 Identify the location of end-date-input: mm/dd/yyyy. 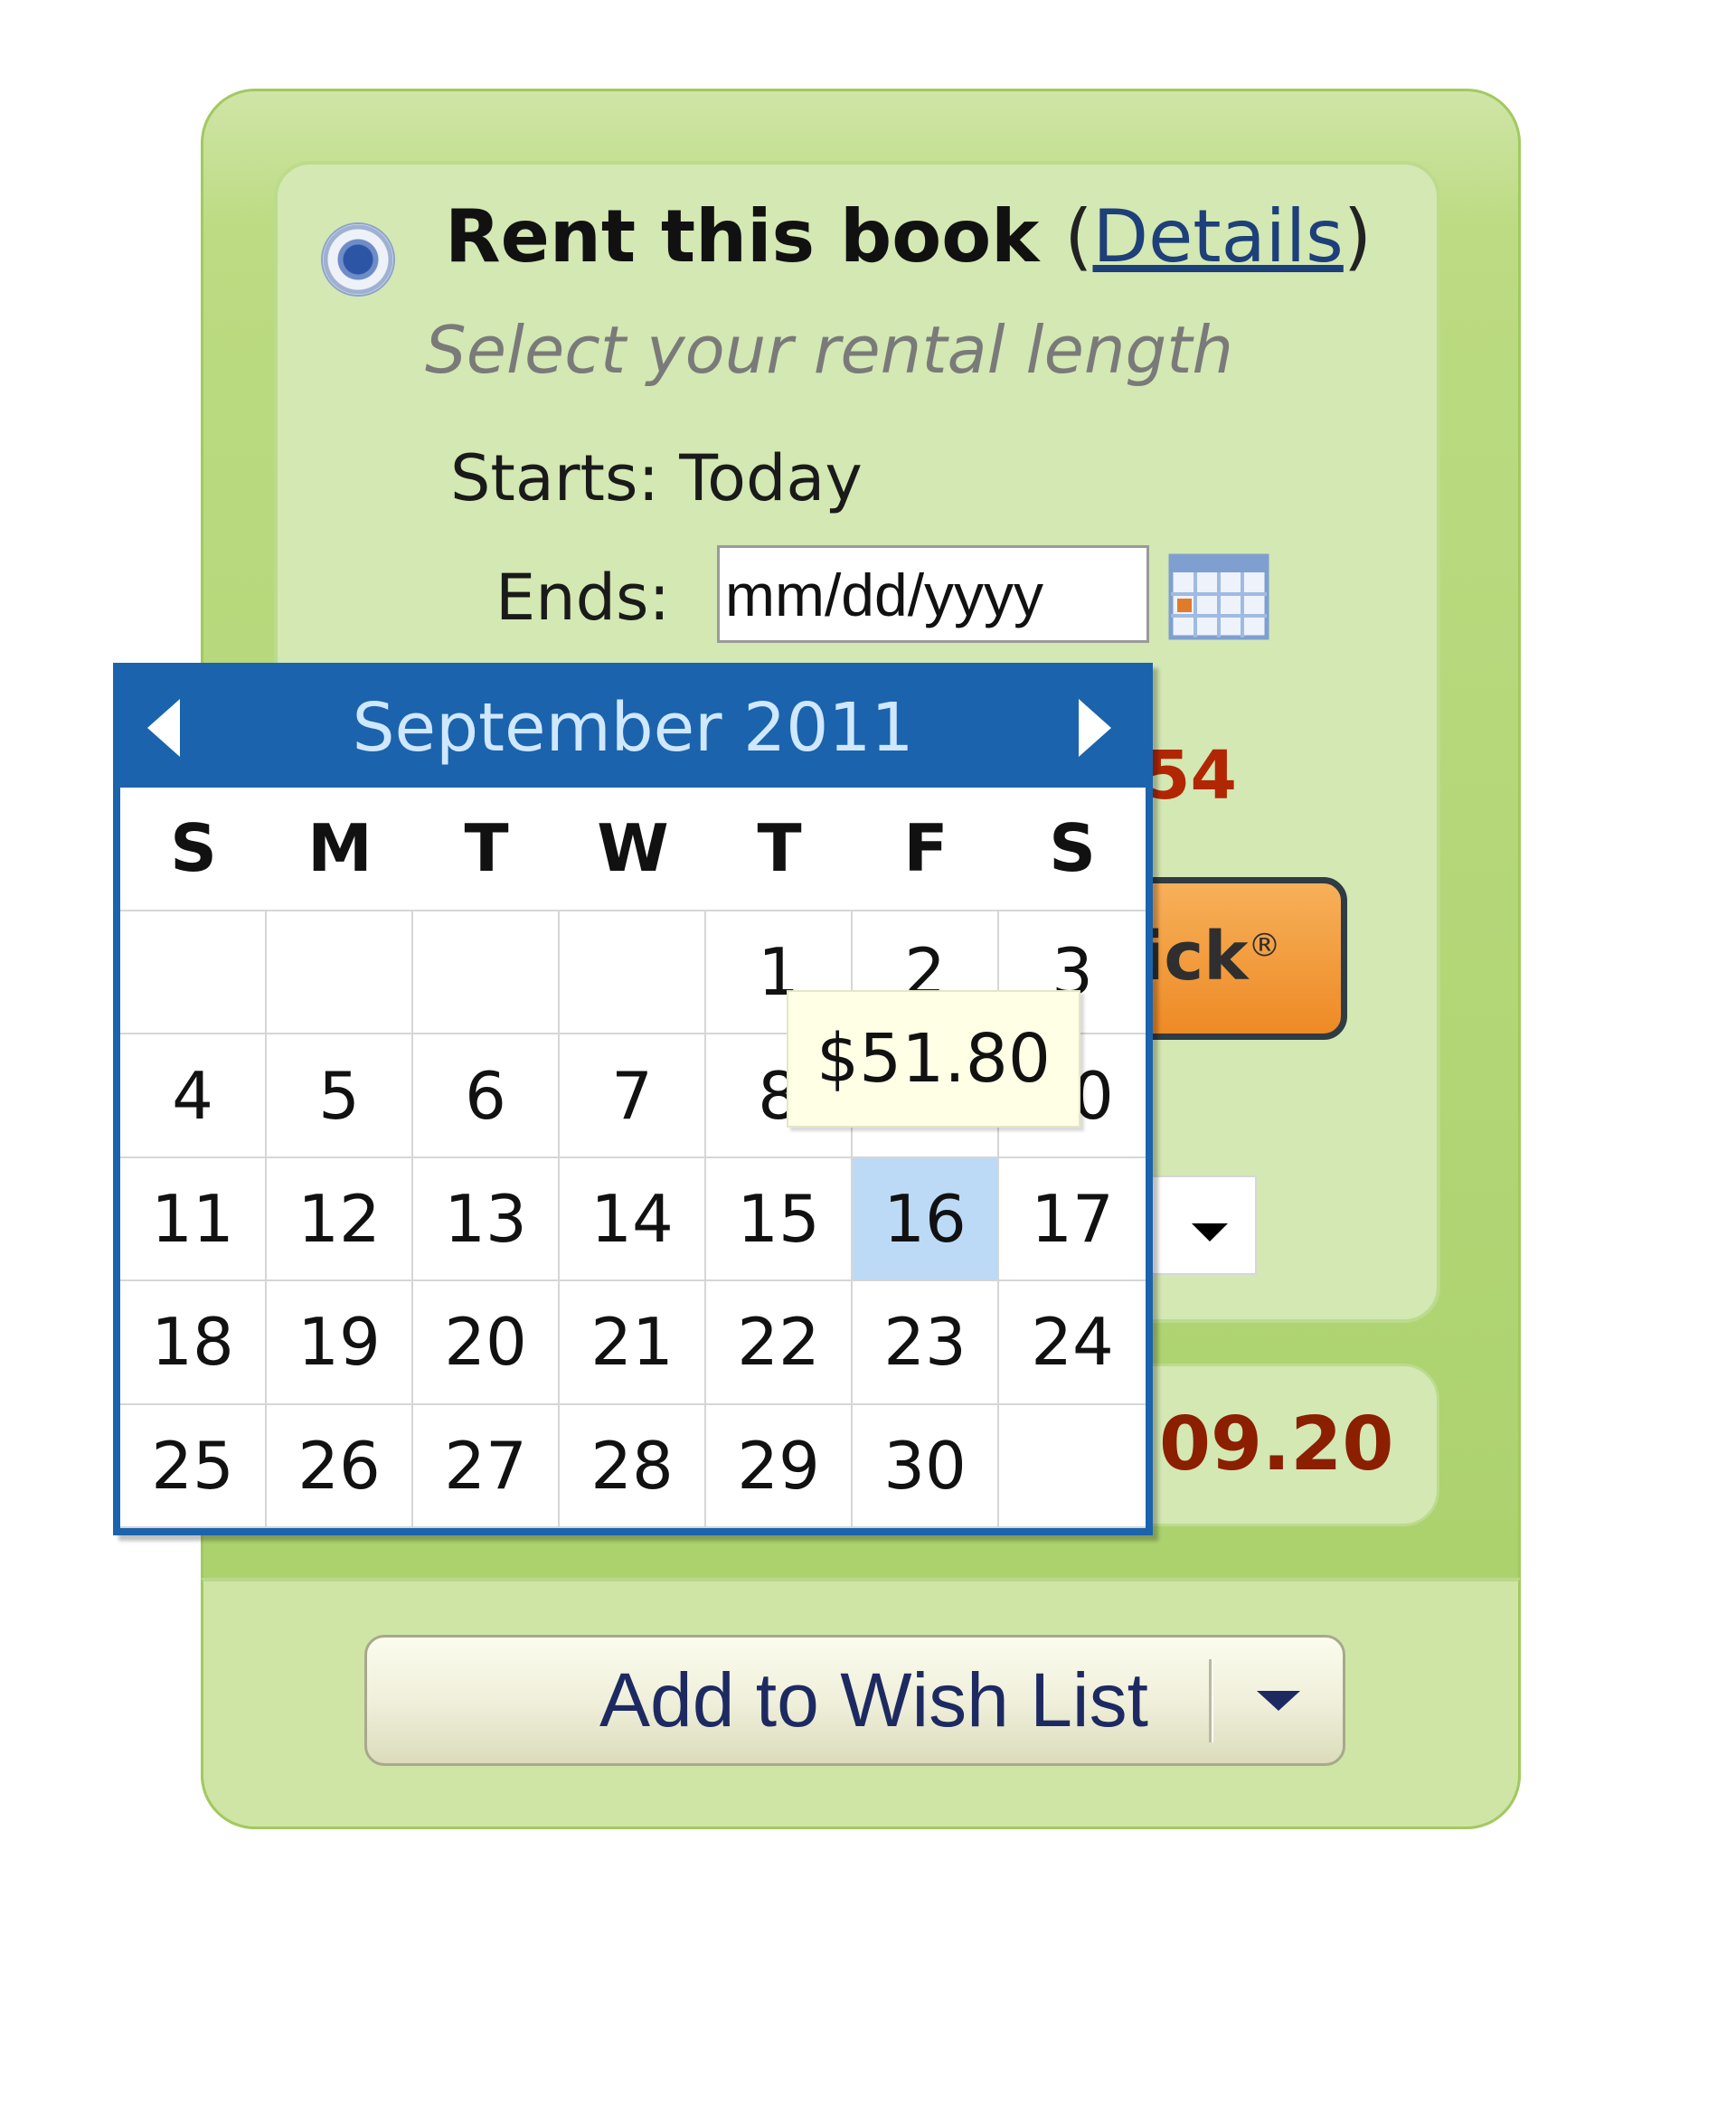
(933, 594).